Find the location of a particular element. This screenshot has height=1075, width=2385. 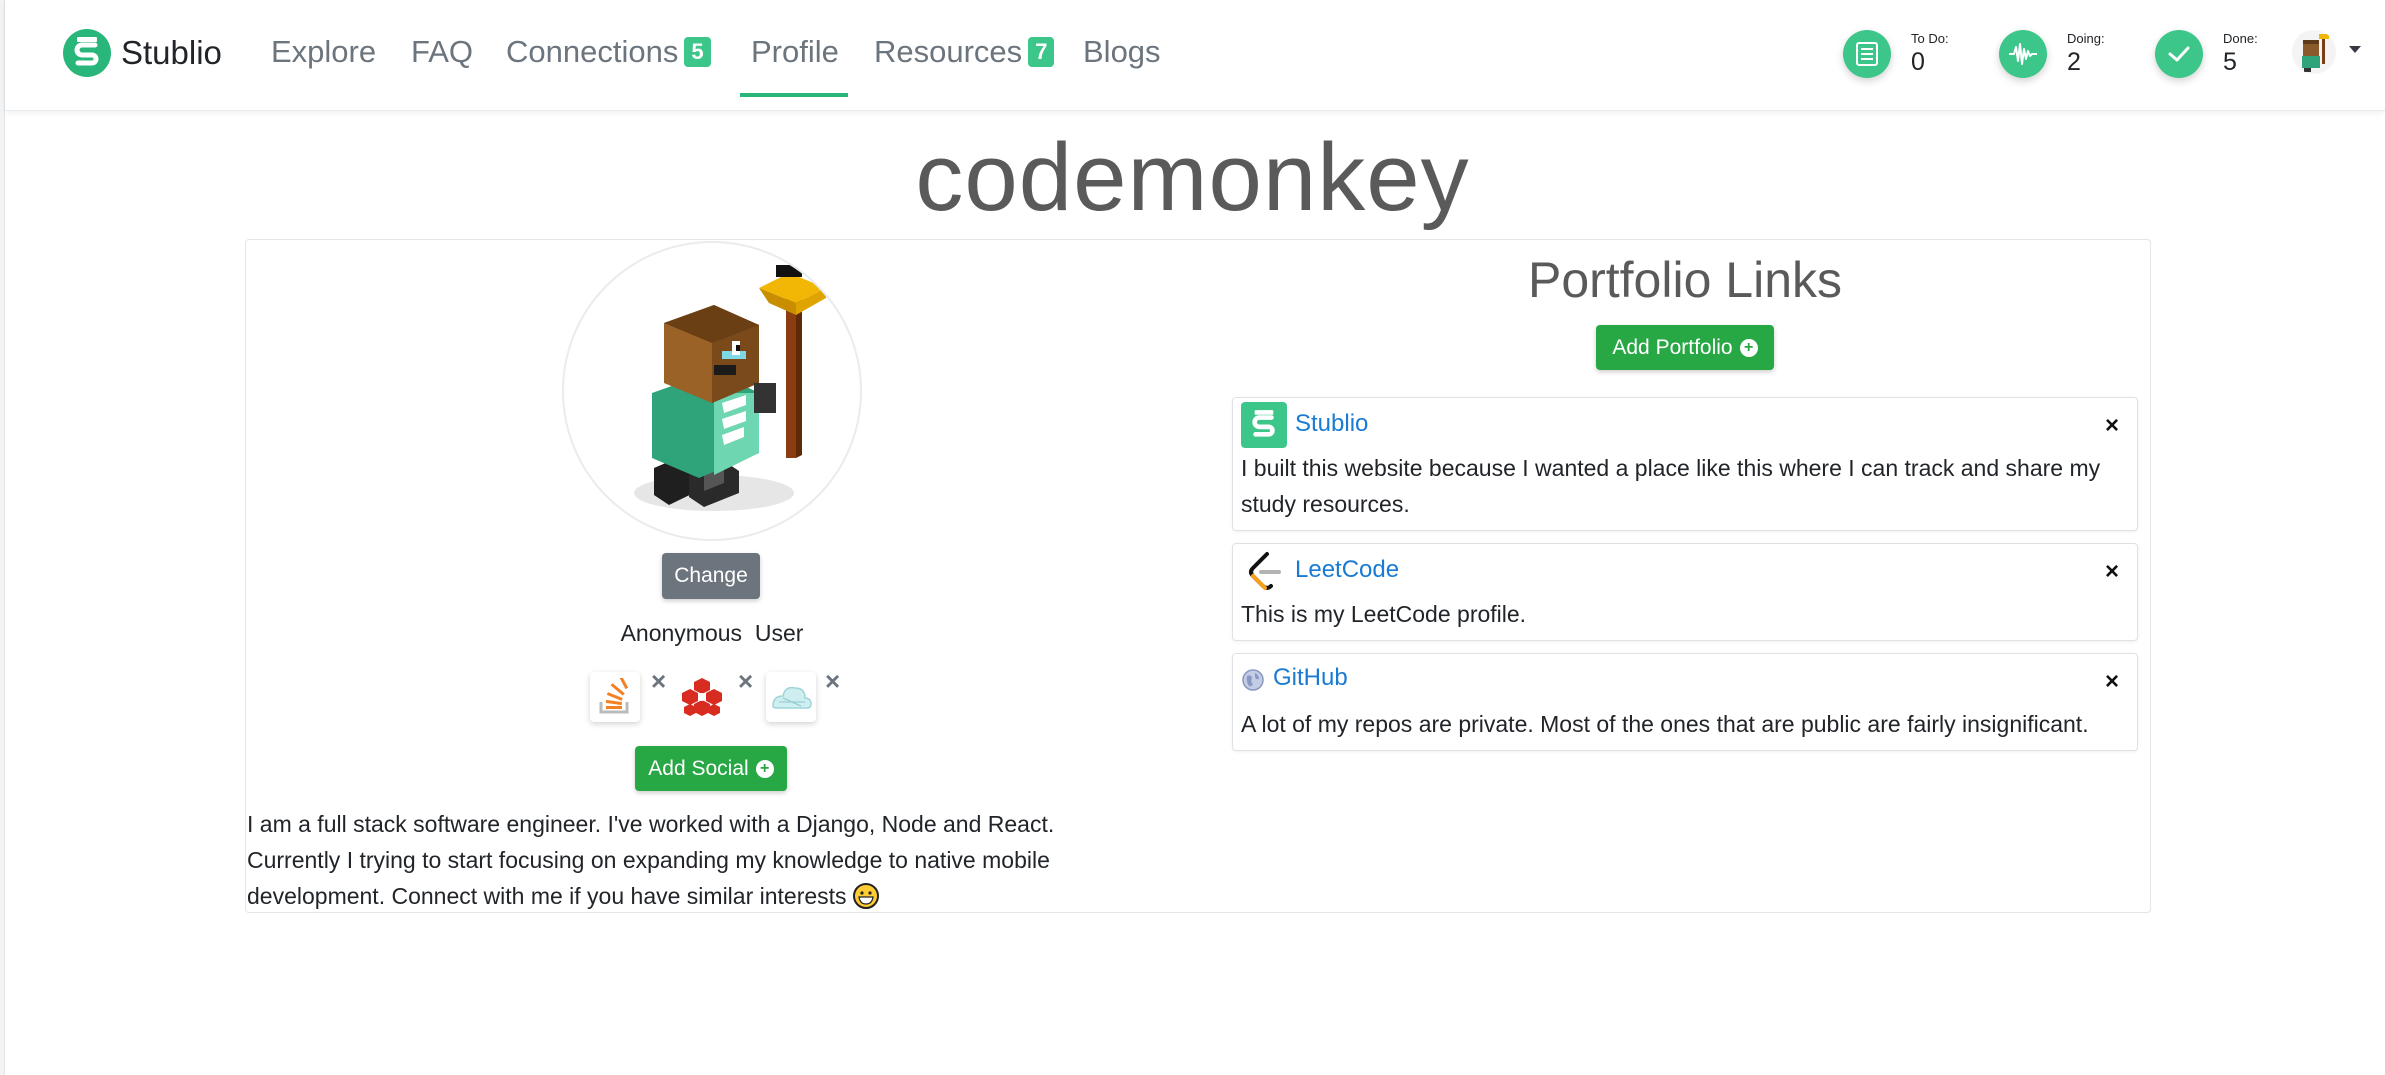

active-tab-indicator is located at coordinates (794, 95).